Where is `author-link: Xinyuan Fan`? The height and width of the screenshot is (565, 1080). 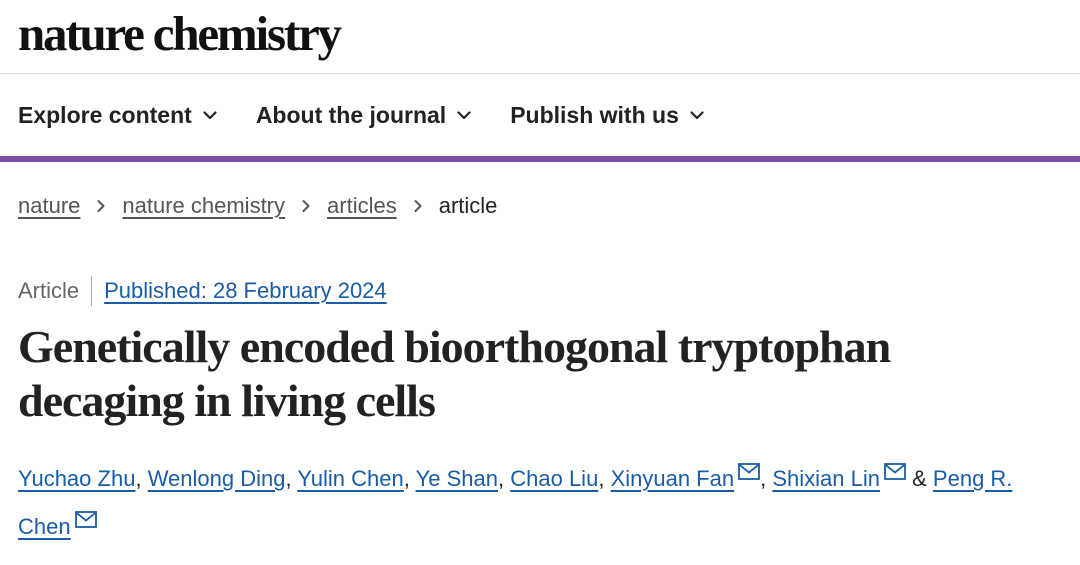
author-link: Xinyuan Fan is located at coordinates (673, 478).